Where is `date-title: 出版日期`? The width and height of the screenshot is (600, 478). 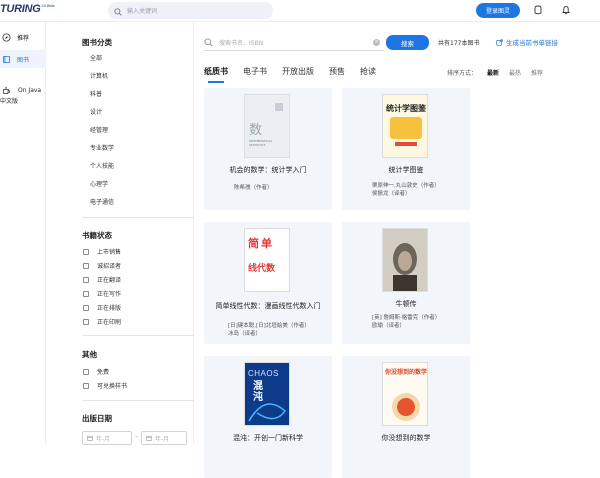 date-title: 出版日期 is located at coordinates (97, 418).